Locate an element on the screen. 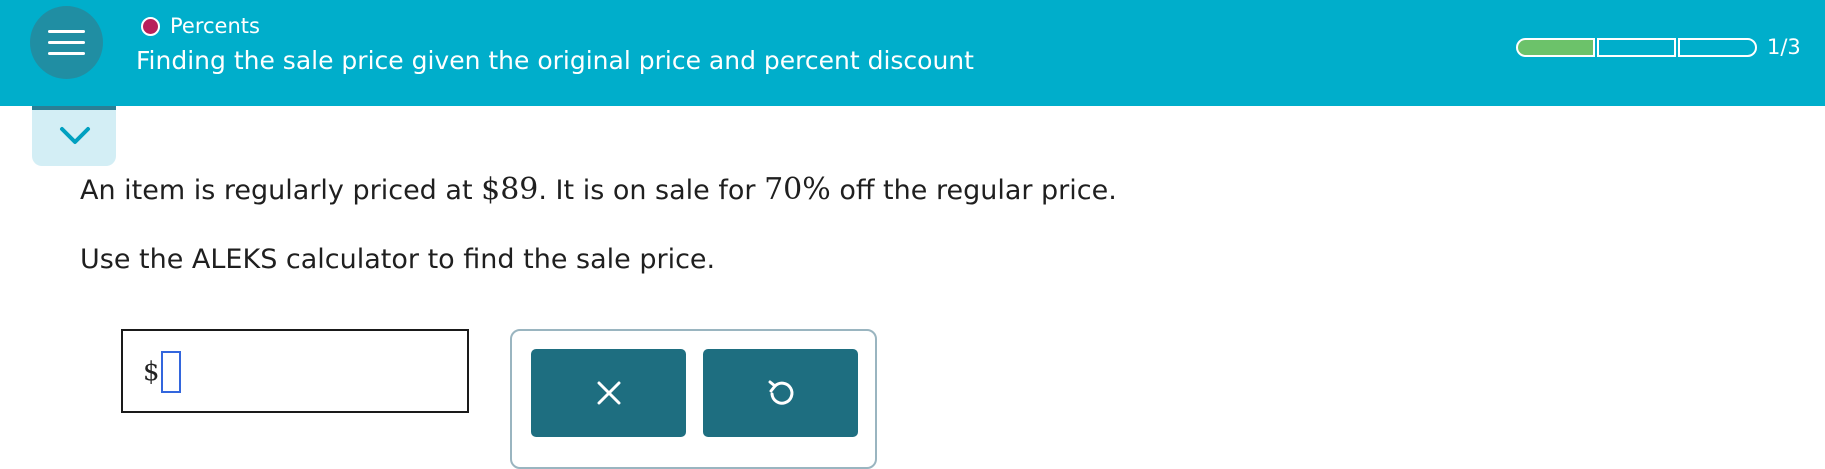 Image resolution: width=1825 pixels, height=469 pixels. question-part: An item is regularly priced at is located at coordinates (281, 190).